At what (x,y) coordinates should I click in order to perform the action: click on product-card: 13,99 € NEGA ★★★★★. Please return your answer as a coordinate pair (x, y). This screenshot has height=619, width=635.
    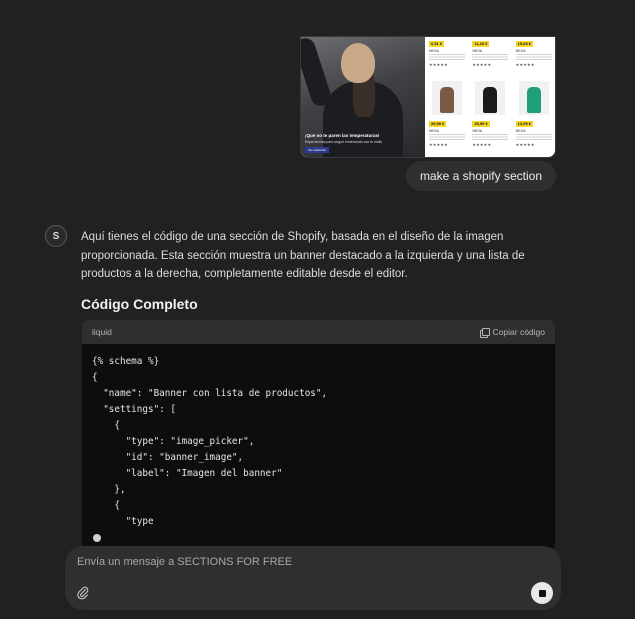
    Looking at the image, I should click on (534, 138).